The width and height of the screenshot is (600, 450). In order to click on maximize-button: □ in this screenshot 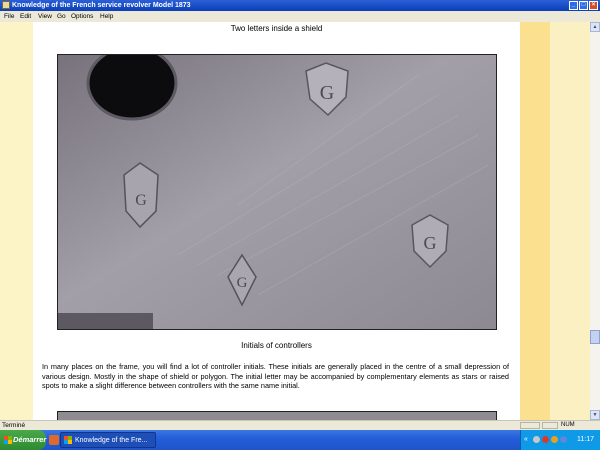, I will do `click(583, 5)`.